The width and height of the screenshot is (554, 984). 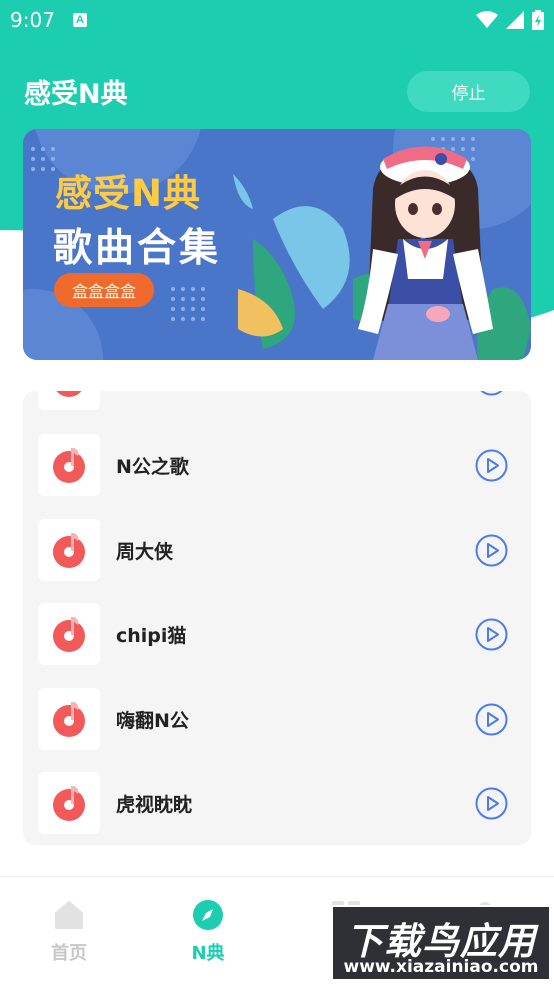 What do you see at coordinates (277, 550) in the screenshot?
I see `list-item: 周大侠` at bounding box center [277, 550].